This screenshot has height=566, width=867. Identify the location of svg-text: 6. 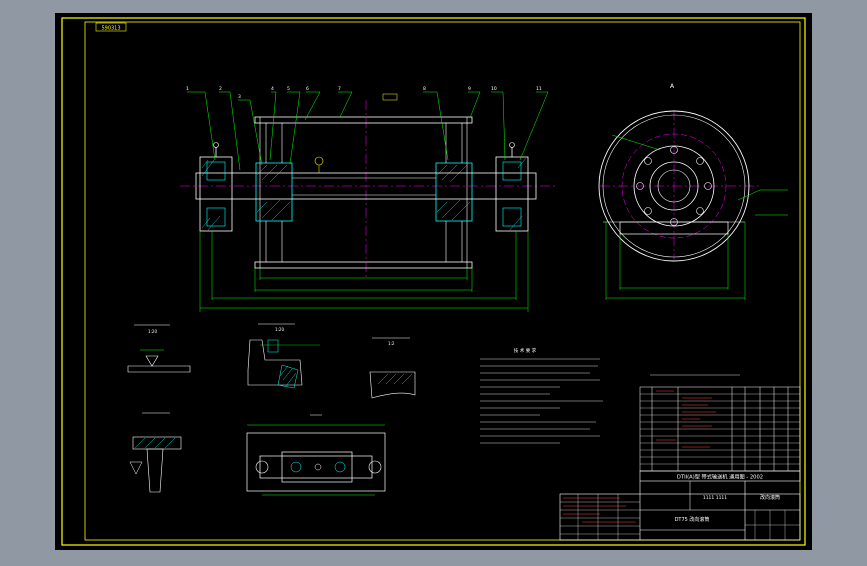
(307, 89).